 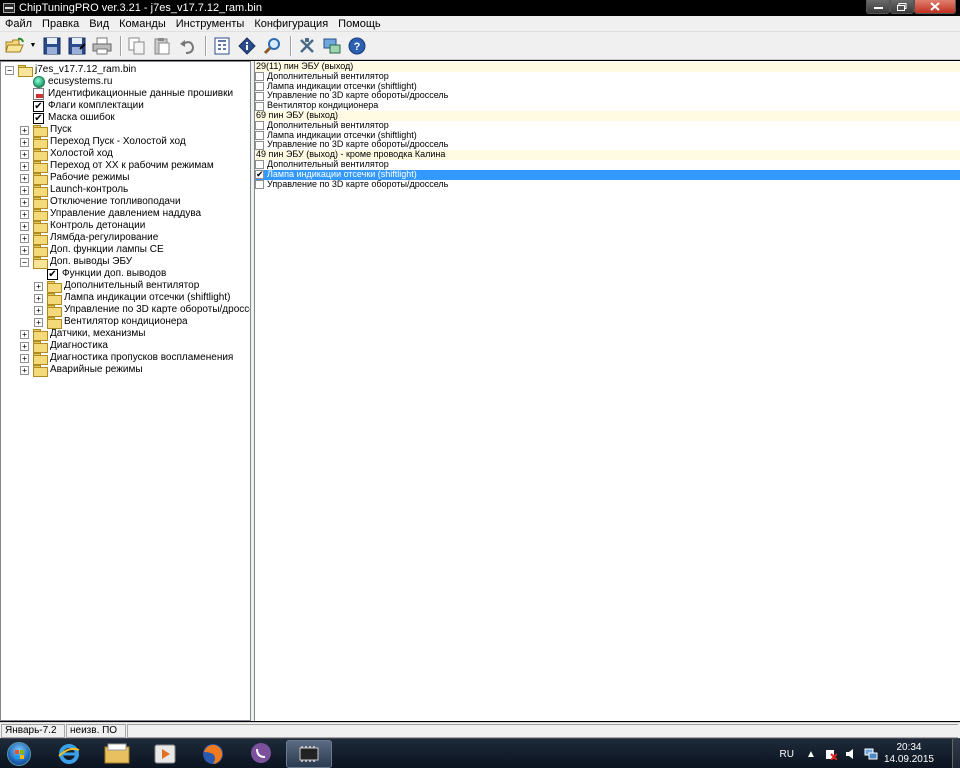 What do you see at coordinates (81, 370) in the screenshot?
I see `tree-item: + Аварийные режимы` at bounding box center [81, 370].